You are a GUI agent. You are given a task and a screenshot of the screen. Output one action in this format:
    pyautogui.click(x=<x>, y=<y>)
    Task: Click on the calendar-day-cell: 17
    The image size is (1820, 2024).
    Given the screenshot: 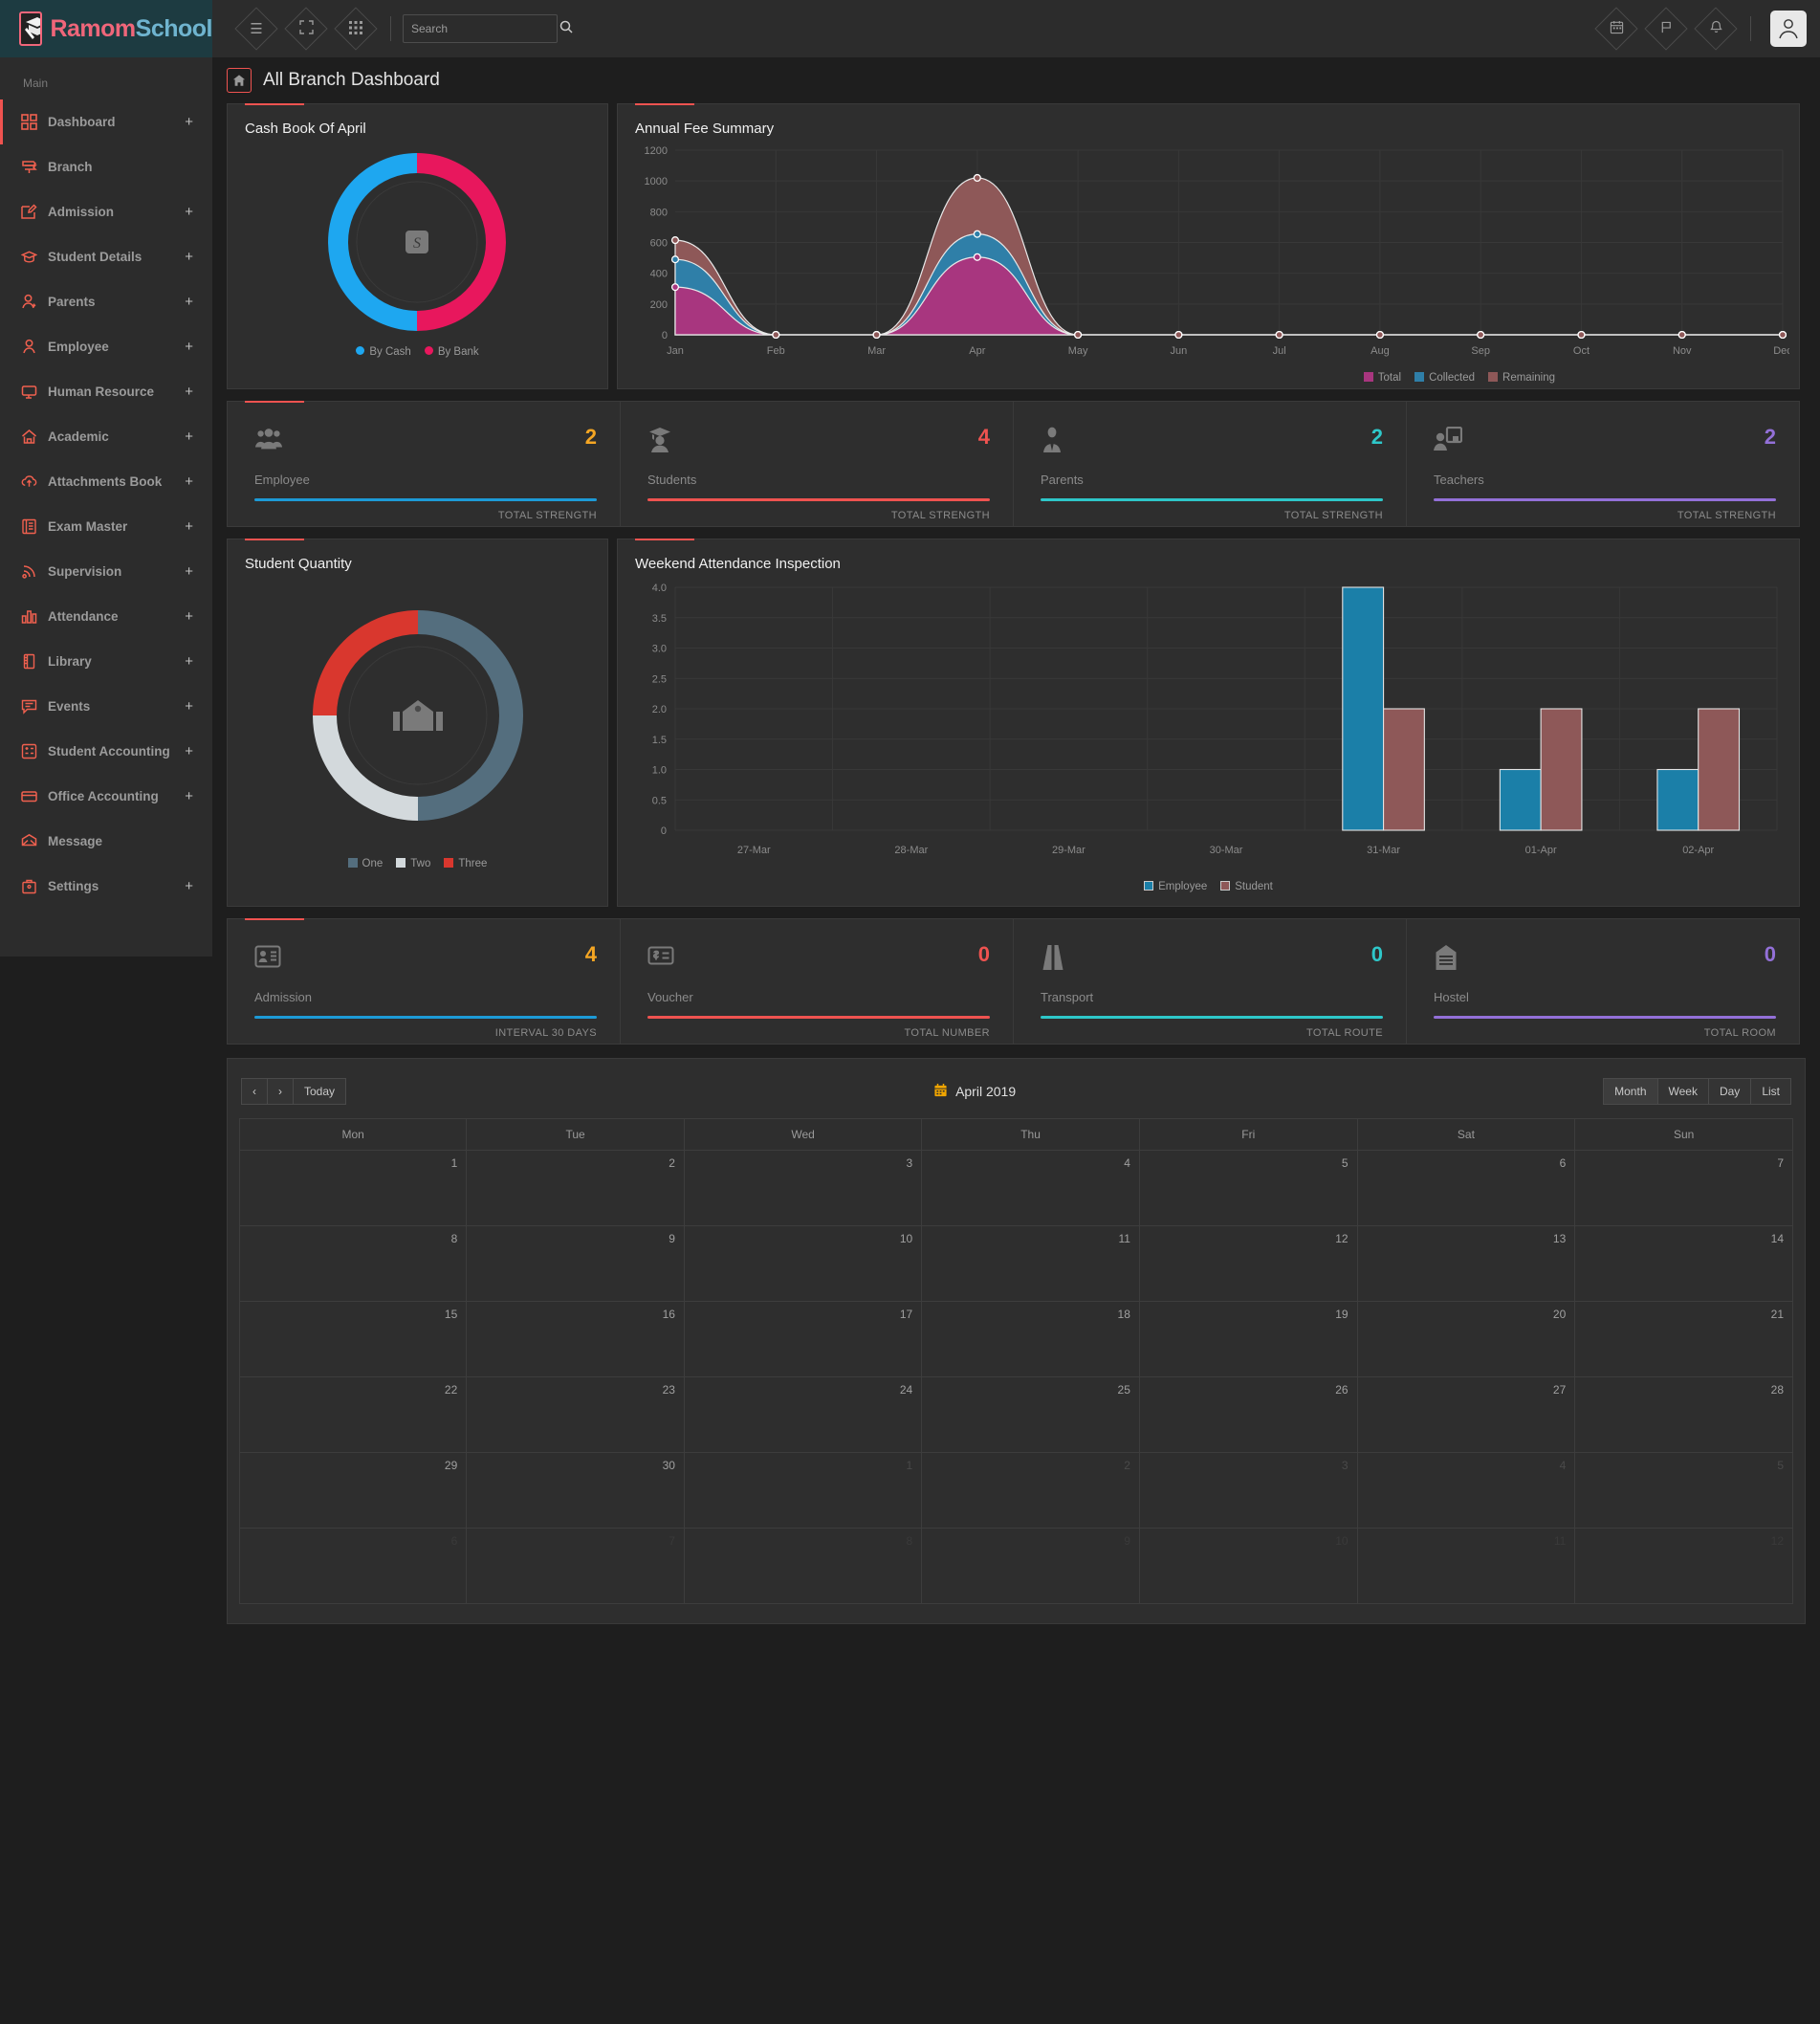 What is the action you would take?
    pyautogui.click(x=803, y=1339)
    